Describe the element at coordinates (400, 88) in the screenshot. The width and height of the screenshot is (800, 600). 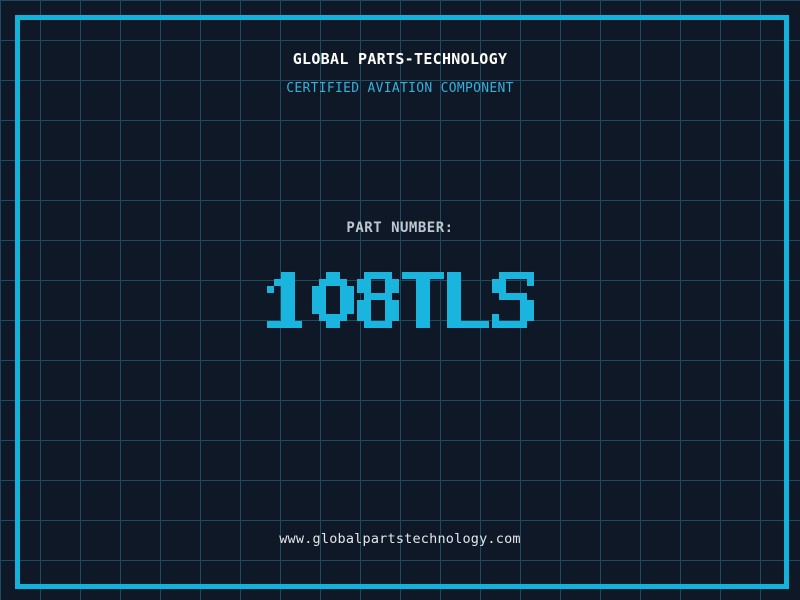
I see `certification-subtitle: CERTIFIED AVIATION COMPONENT` at that location.